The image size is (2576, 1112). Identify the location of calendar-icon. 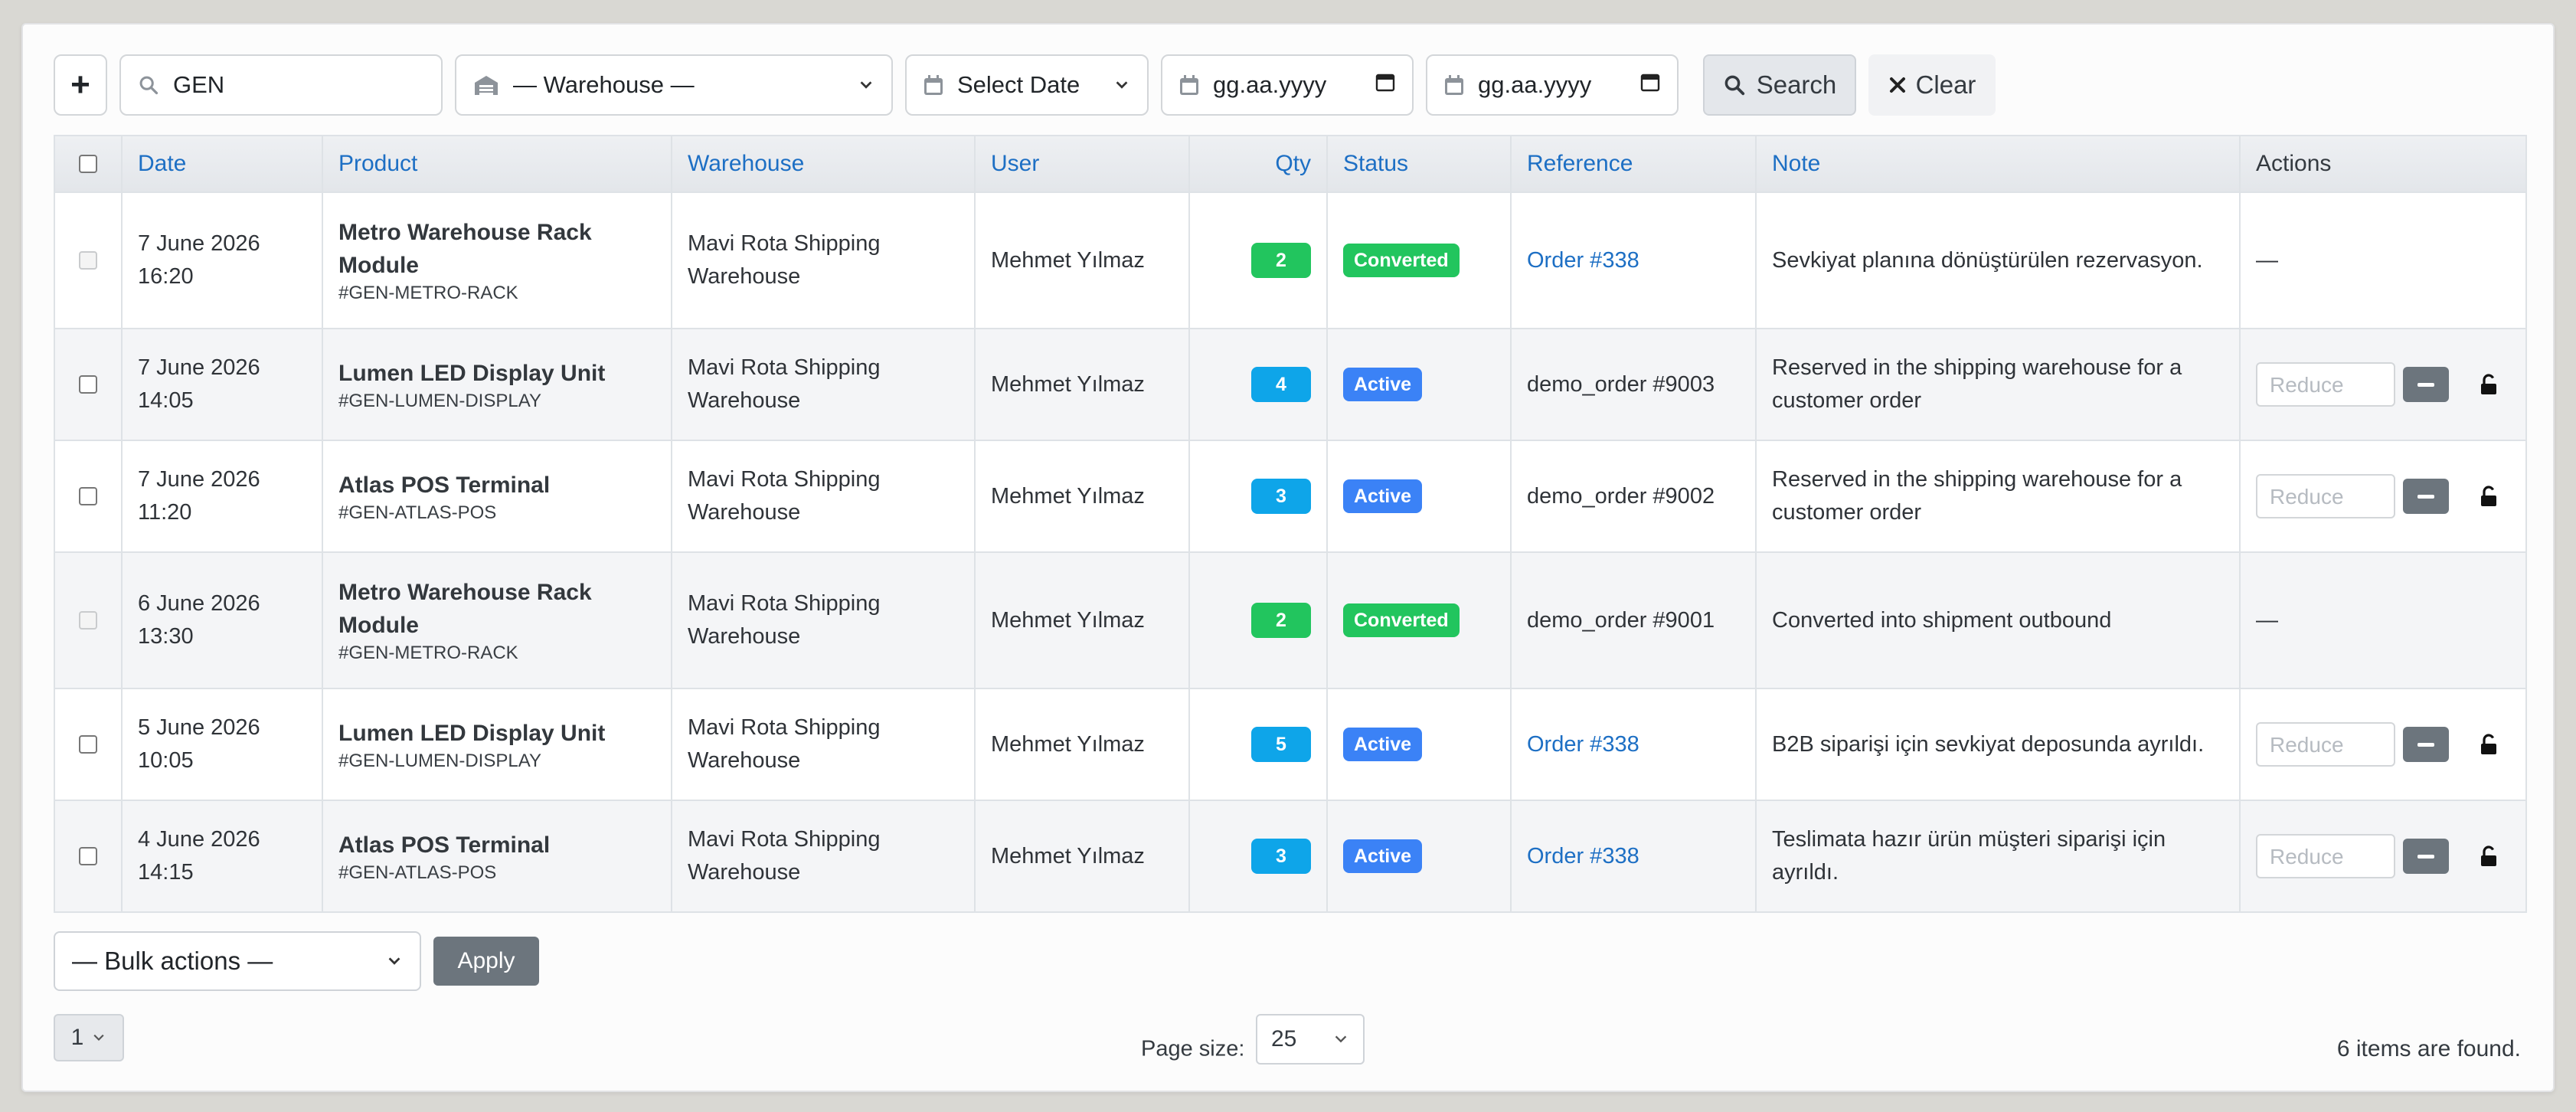
(1189, 85).